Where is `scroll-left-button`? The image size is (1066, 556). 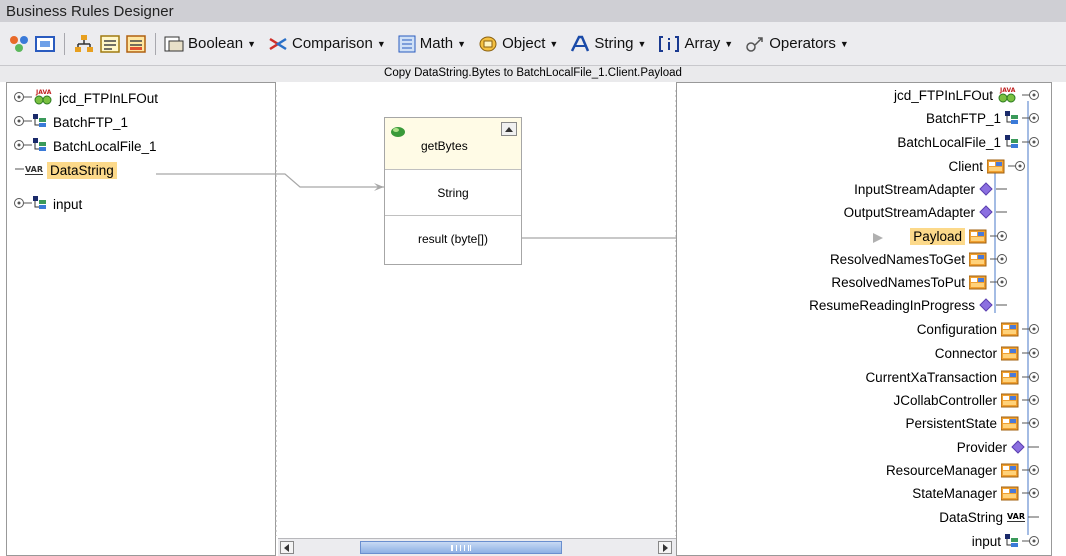
scroll-left-button is located at coordinates (287, 547).